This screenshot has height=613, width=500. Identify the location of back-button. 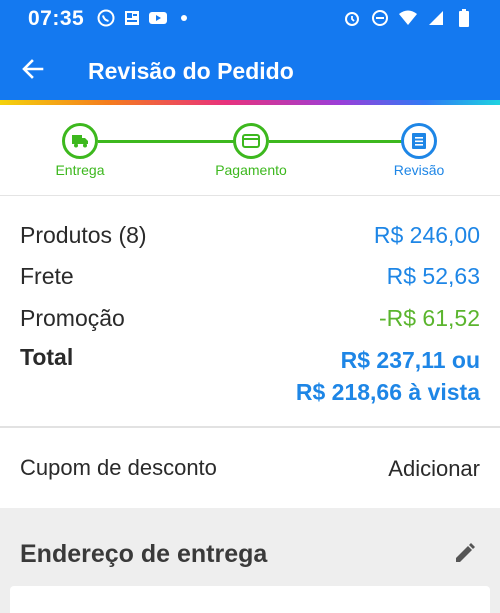
(33, 69).